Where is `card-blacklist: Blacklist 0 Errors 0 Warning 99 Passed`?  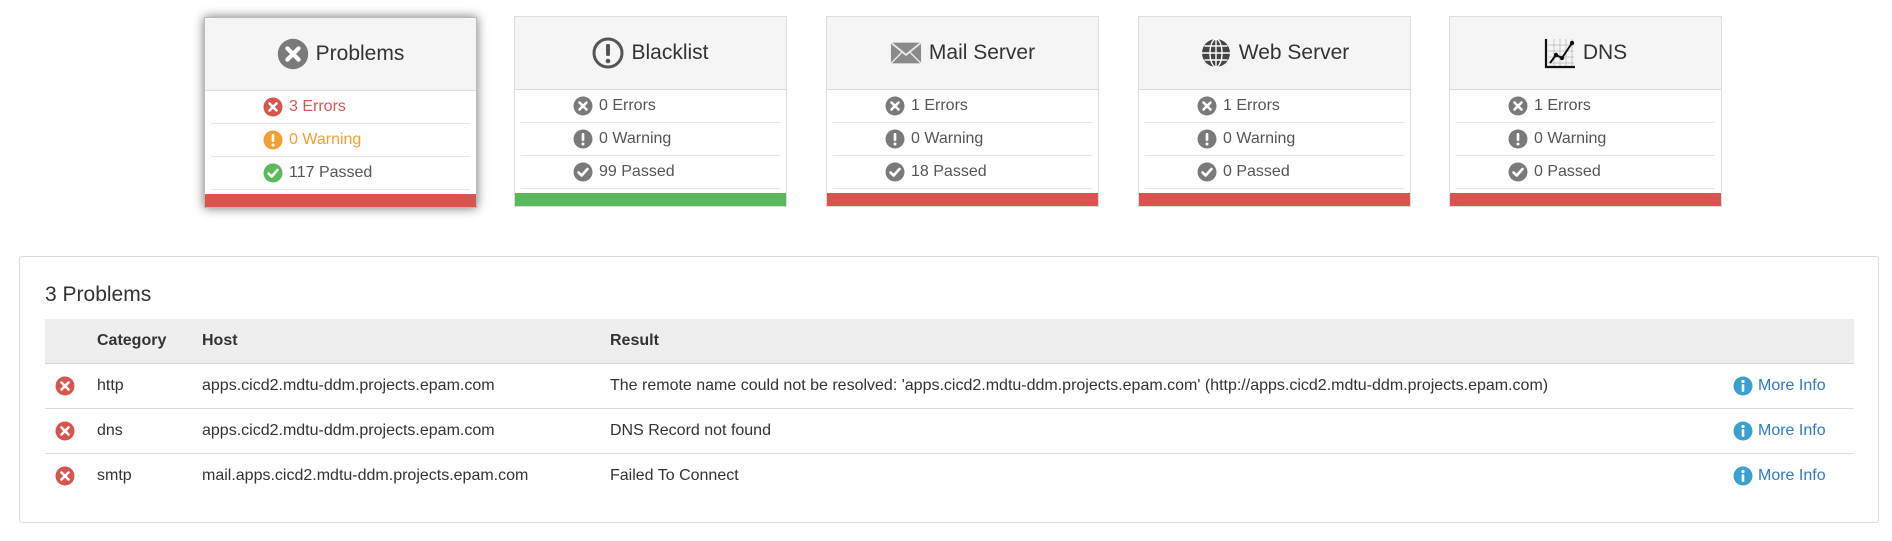
card-blacklist: Blacklist 0 Errors 0 Warning 99 Passed is located at coordinates (650, 111).